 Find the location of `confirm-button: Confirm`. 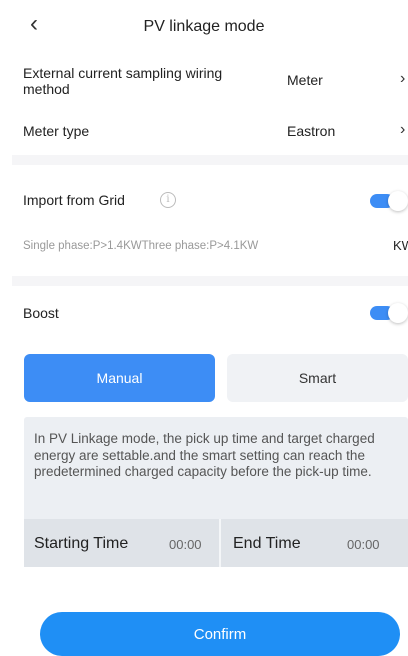

confirm-button: Confirm is located at coordinates (220, 634).